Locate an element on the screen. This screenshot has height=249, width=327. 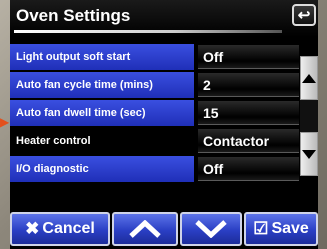
checkbox-icon: ☑ is located at coordinates (261, 228).